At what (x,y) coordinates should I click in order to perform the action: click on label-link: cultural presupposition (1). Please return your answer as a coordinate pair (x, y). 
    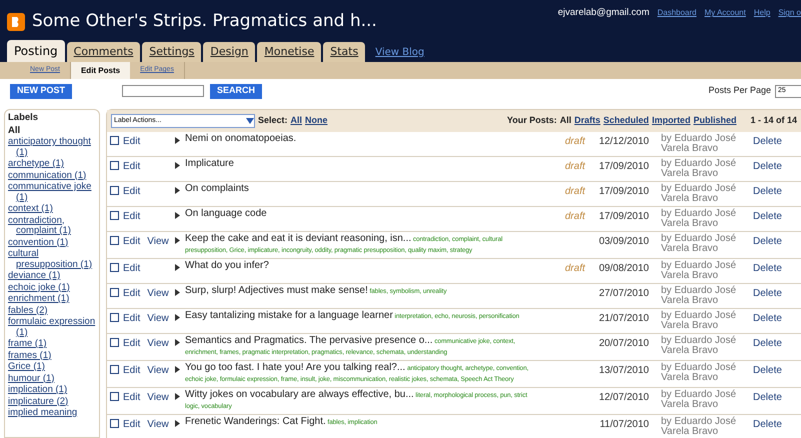
    Looking at the image, I should click on (52, 259).